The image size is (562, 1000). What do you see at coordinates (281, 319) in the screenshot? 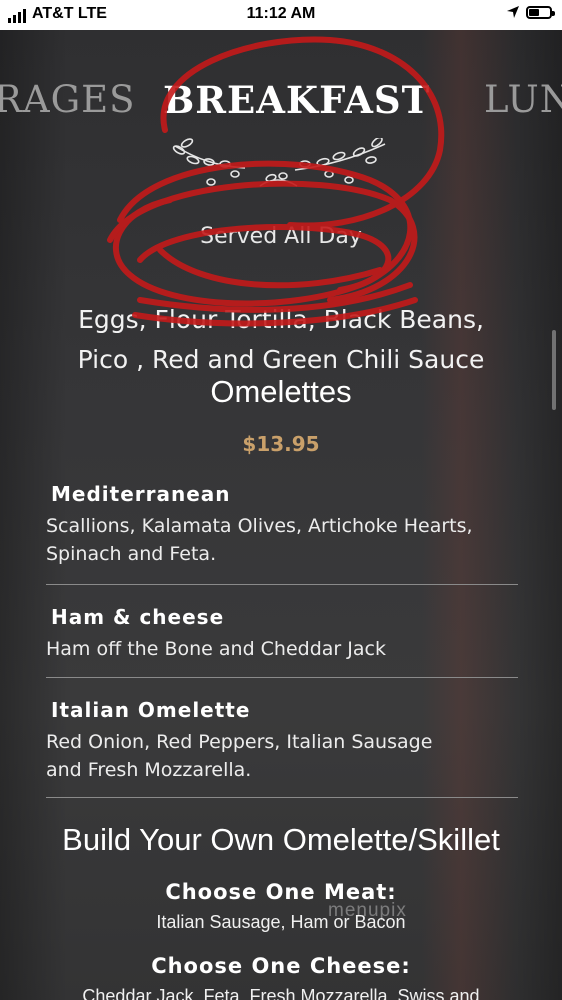
I see `description-line: Eggs, Flour Tortilla, Black Beans,` at bounding box center [281, 319].